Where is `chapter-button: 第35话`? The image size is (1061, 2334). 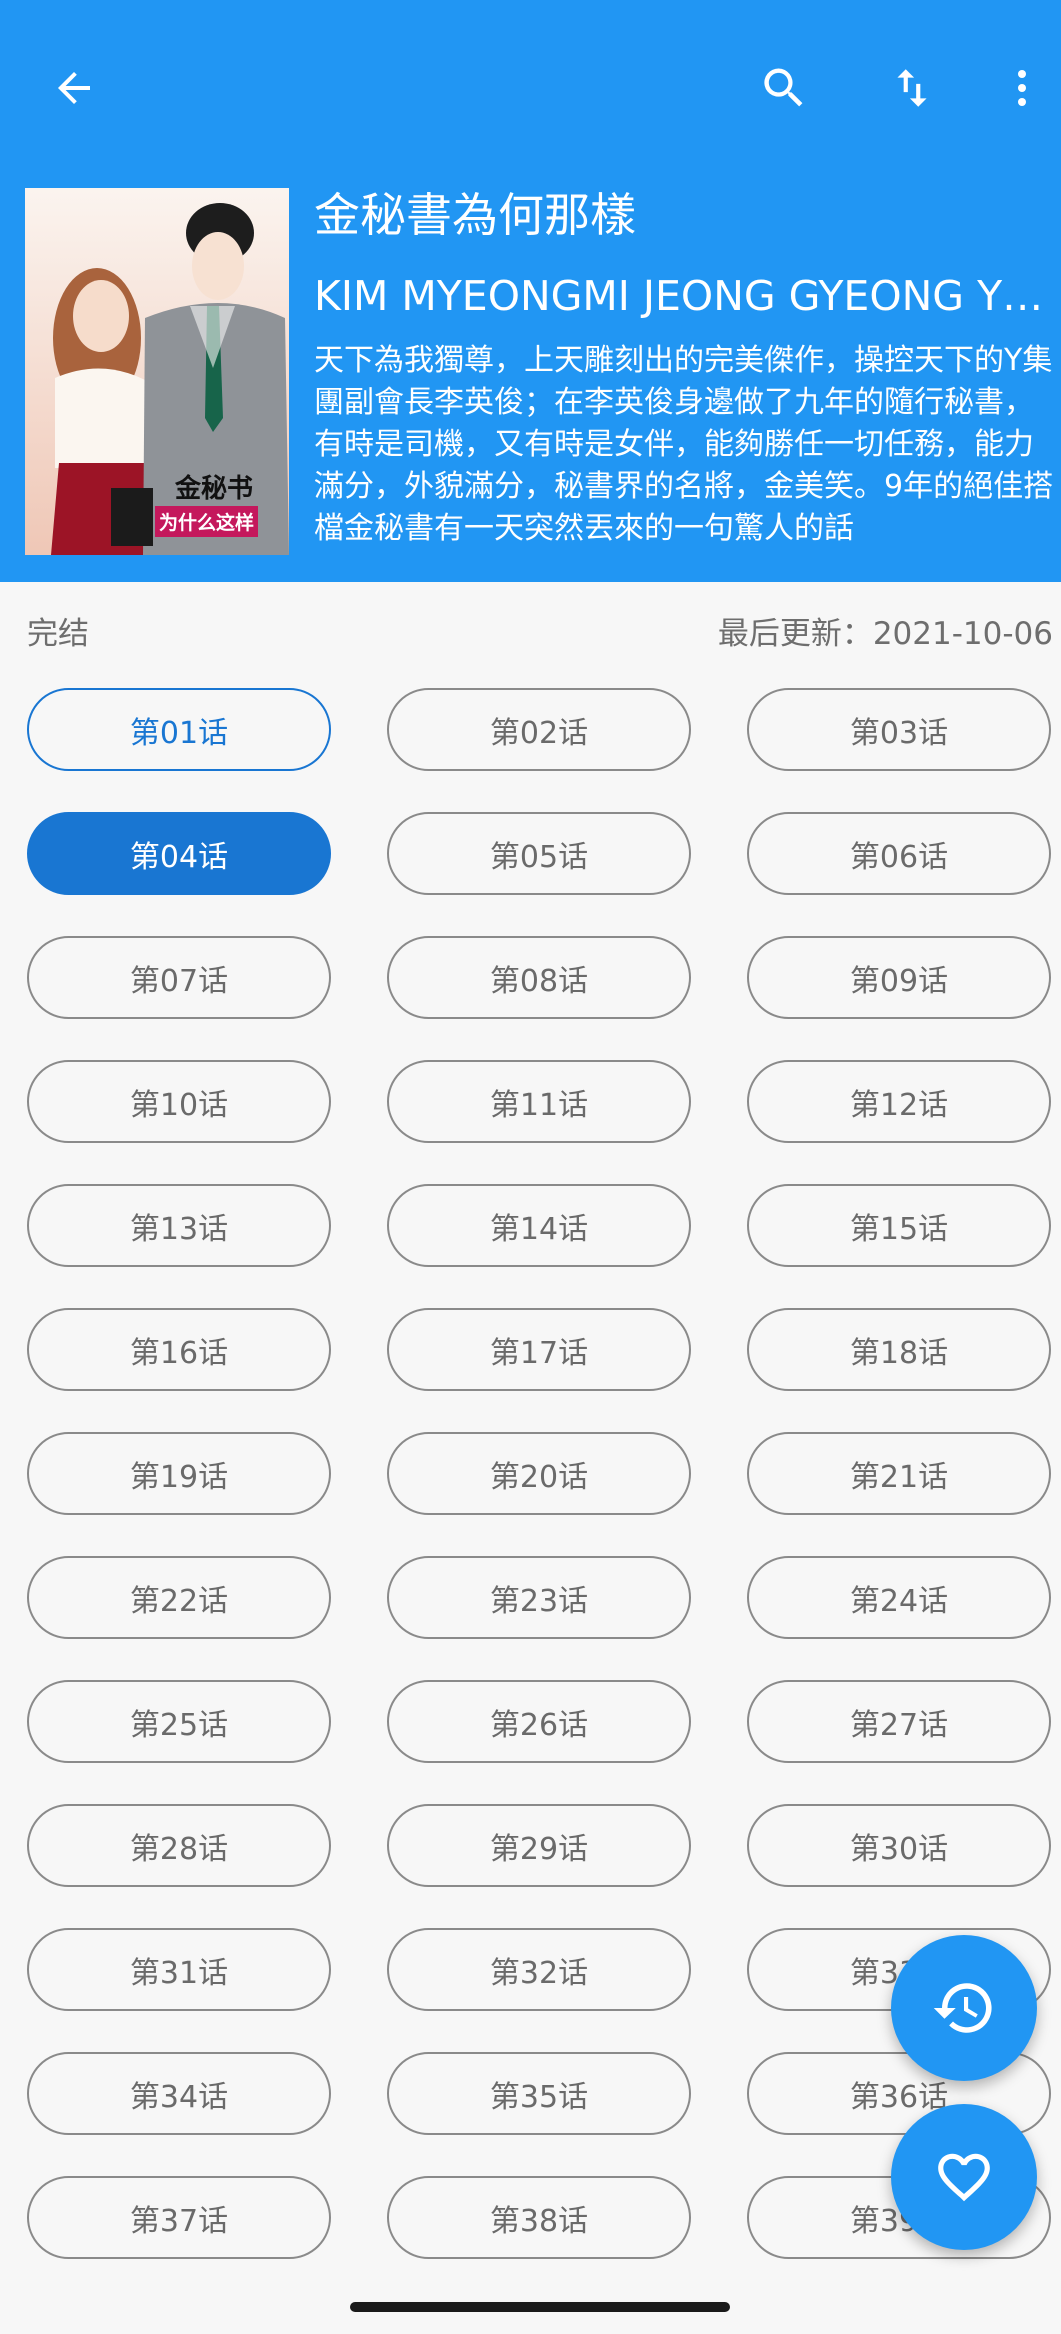
chapter-button: 第35话 is located at coordinates (539, 2093).